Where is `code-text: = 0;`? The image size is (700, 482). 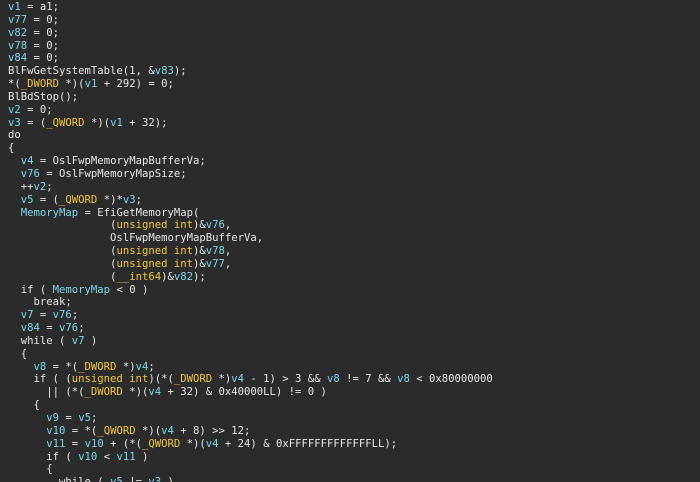
code-text: = 0; is located at coordinates (36, 109).